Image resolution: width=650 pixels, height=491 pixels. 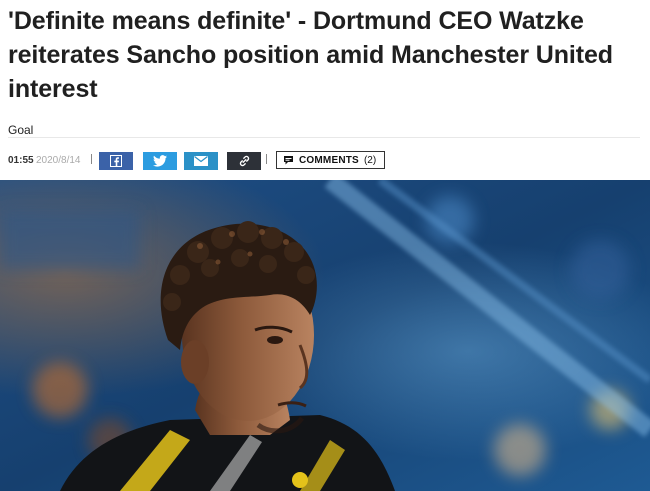 What do you see at coordinates (288, 160) in the screenshot?
I see `speech-bubble-icon` at bounding box center [288, 160].